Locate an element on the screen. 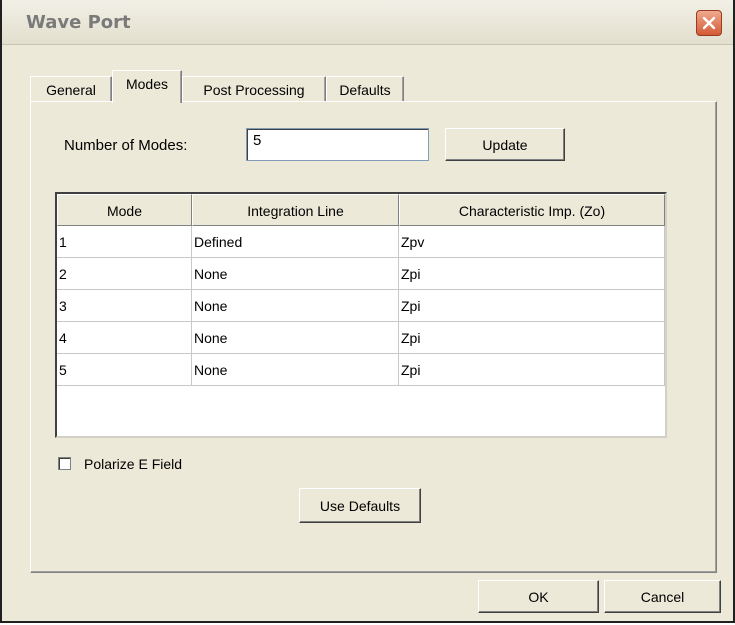  column-header-mode: Mode is located at coordinates (124, 210).